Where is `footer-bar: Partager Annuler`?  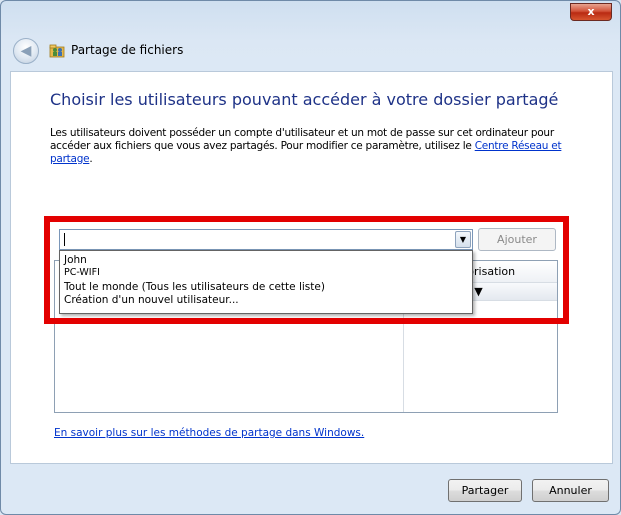 footer-bar: Partager Annuler is located at coordinates (310, 489).